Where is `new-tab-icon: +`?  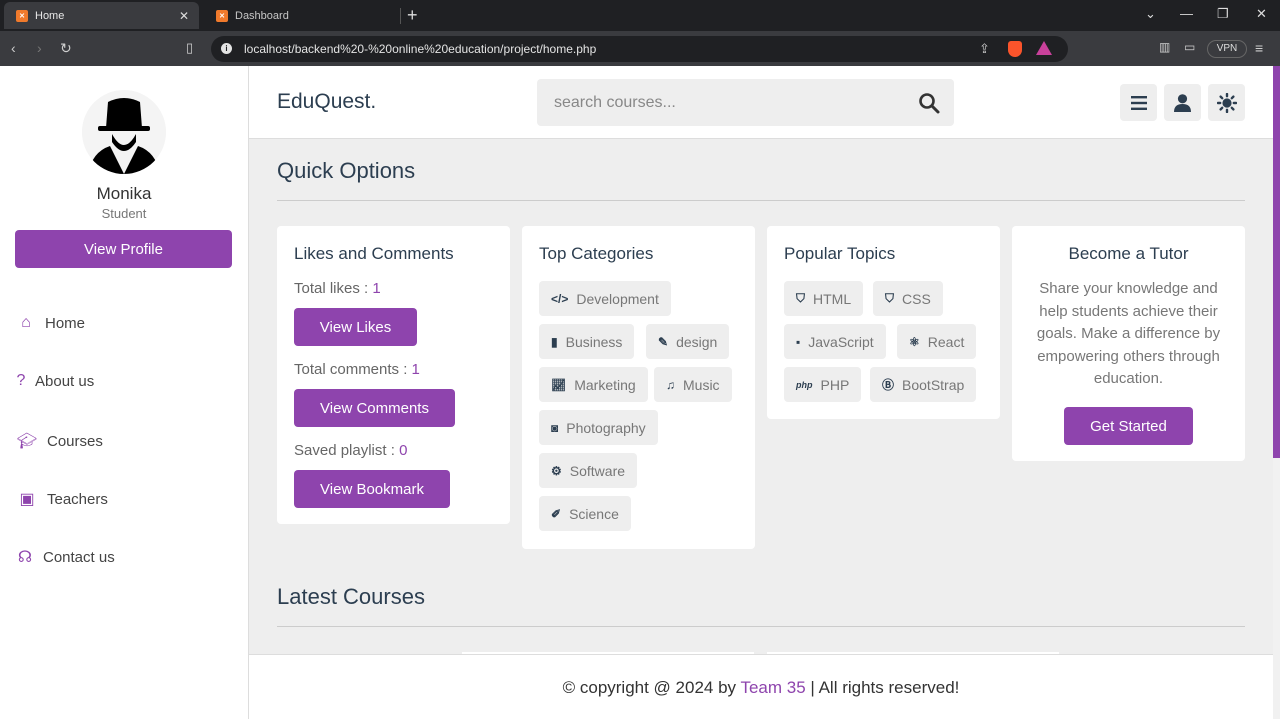 new-tab-icon: + is located at coordinates (412, 15).